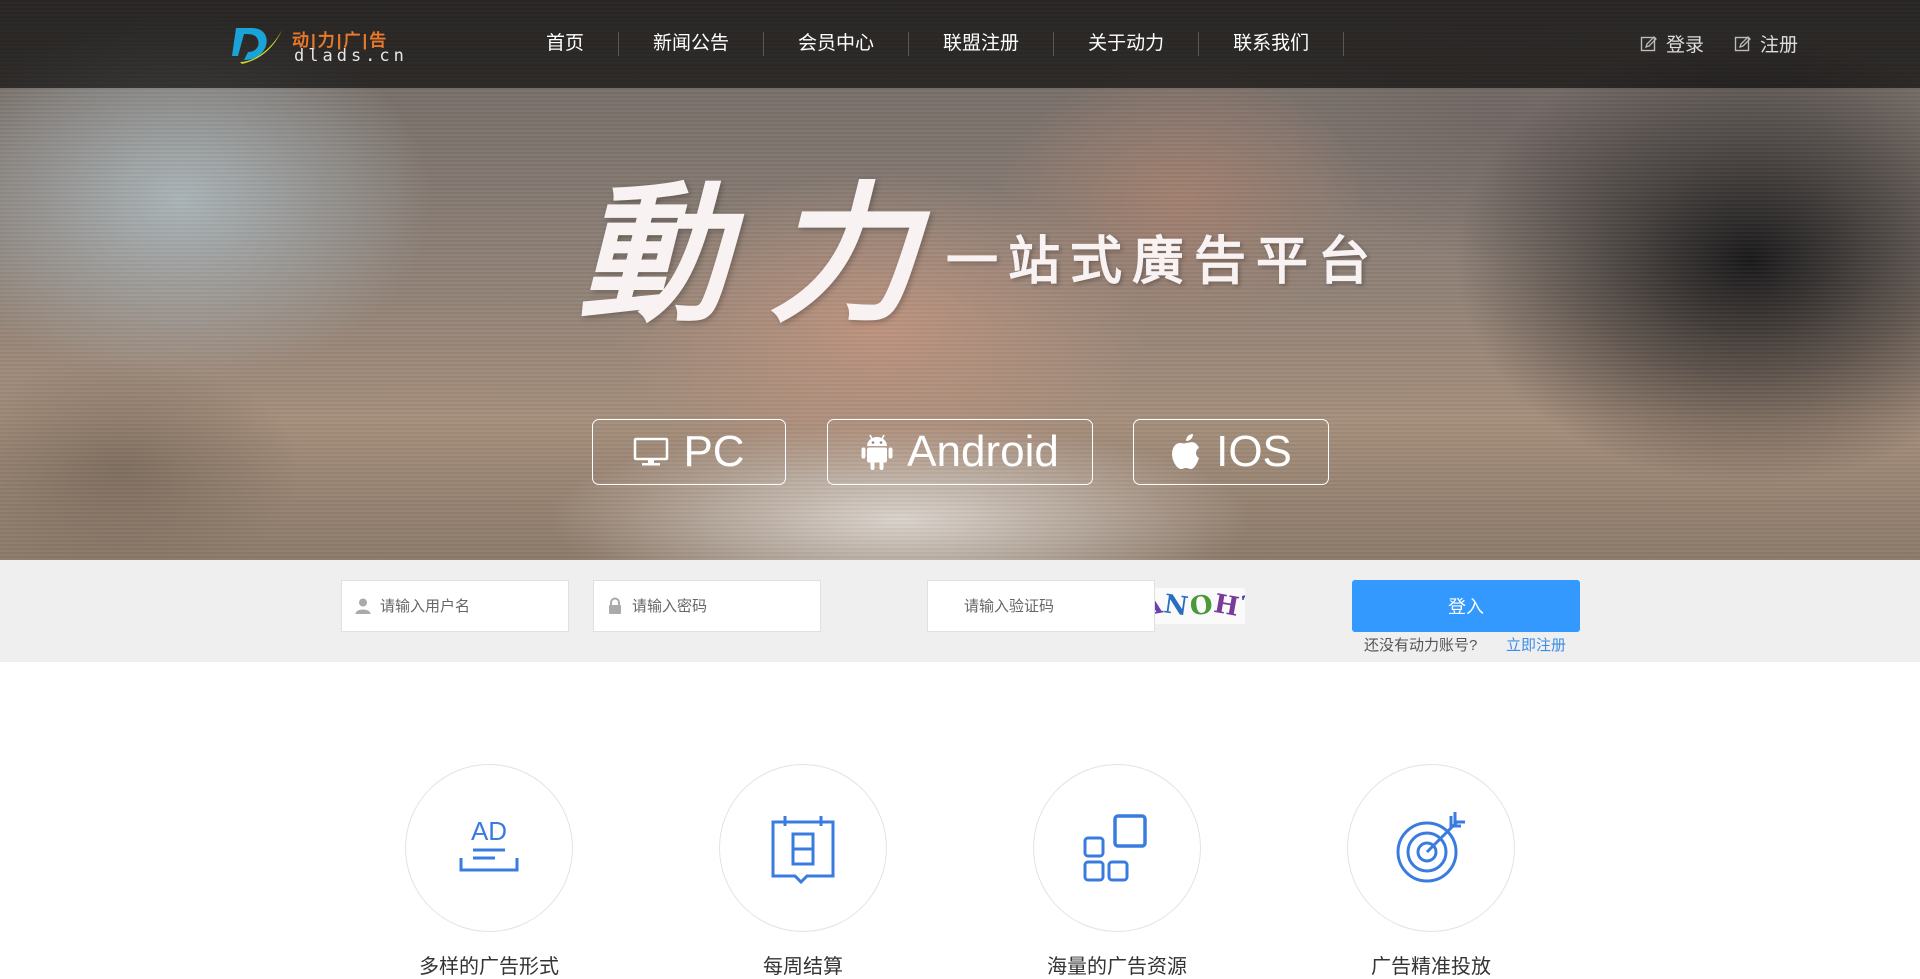 The width and height of the screenshot is (1920, 979). I want to click on android-icon, so click(877, 452).